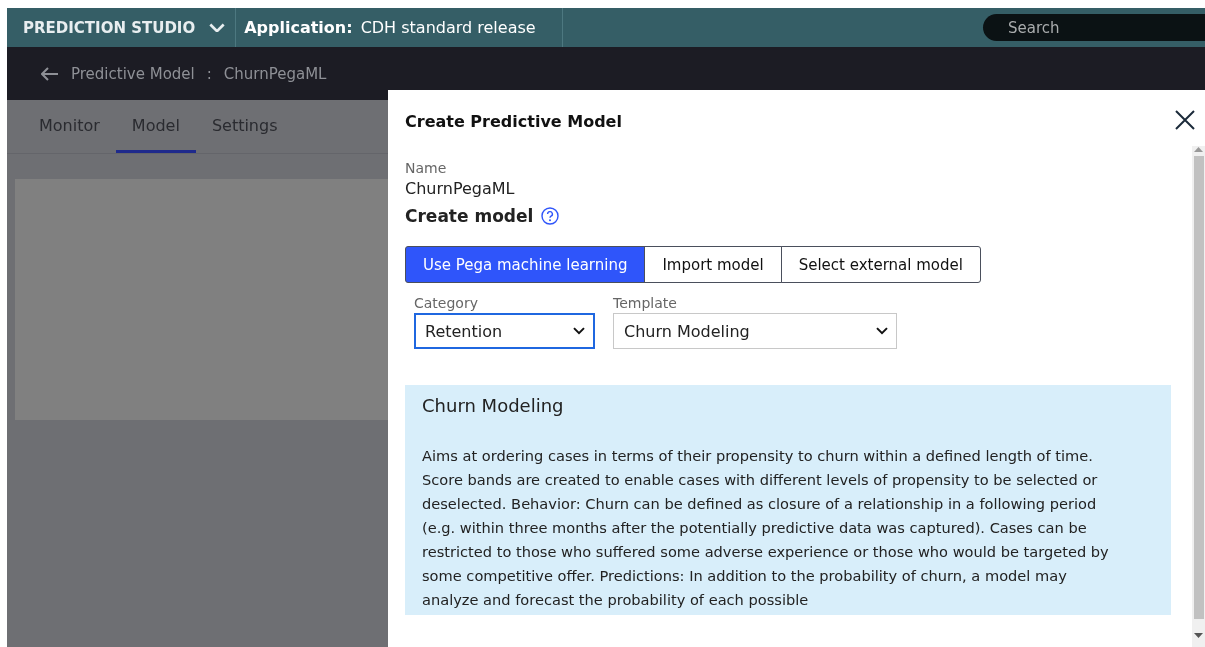 The width and height of the screenshot is (1205, 647). Describe the element at coordinates (426, 168) in the screenshot. I see `name-label: Name` at that location.